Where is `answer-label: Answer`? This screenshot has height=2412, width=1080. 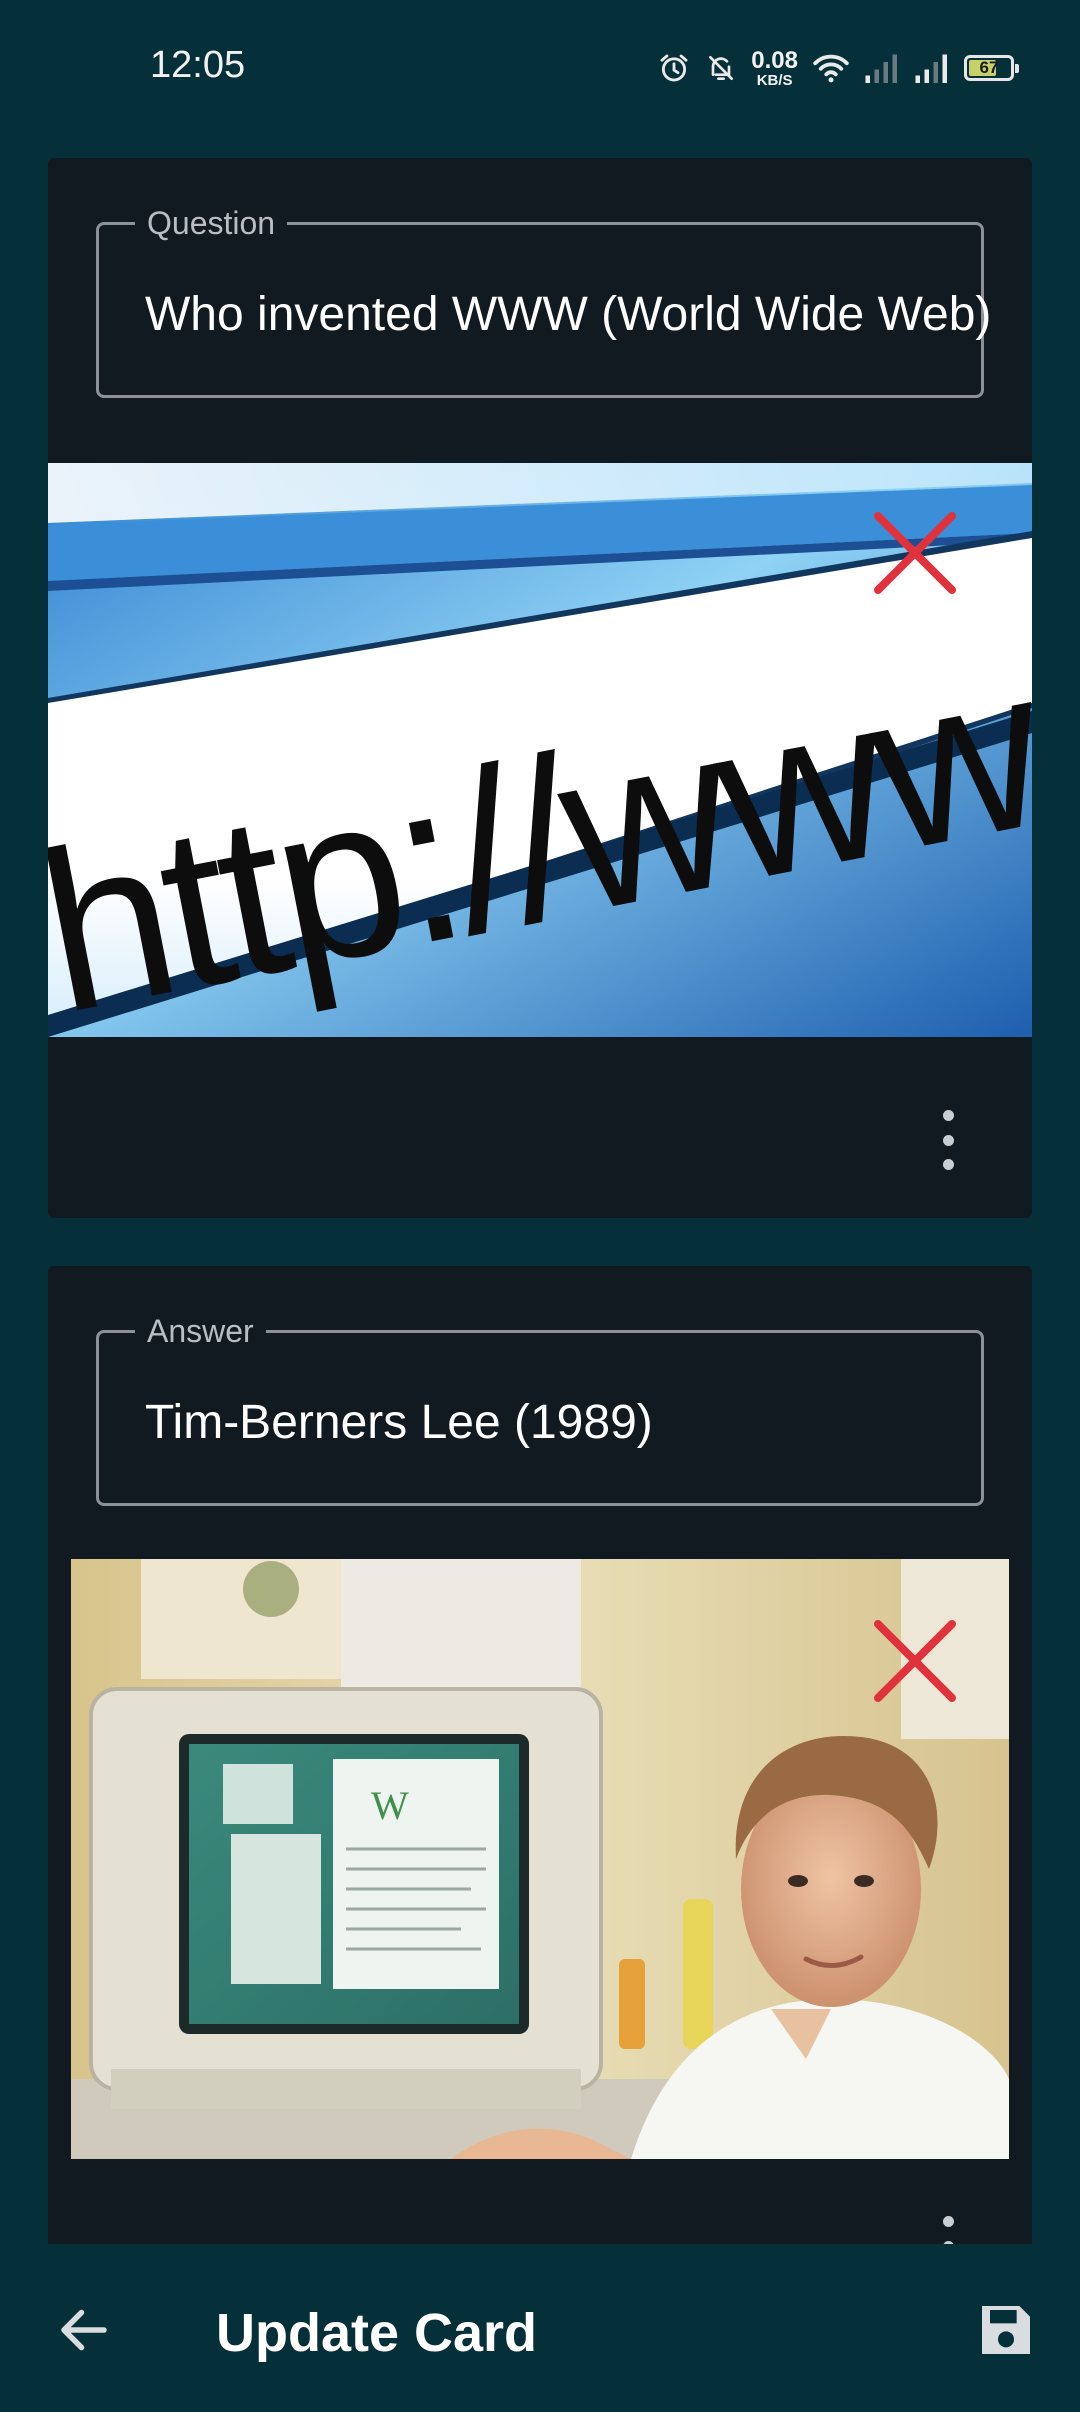
answer-label: Answer is located at coordinates (200, 1331).